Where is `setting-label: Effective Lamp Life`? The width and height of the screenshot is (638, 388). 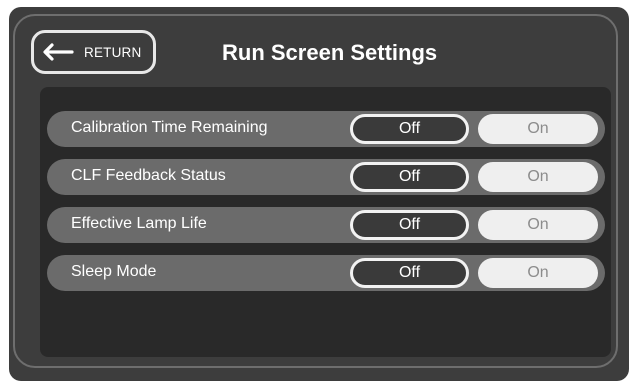 setting-label: Effective Lamp Life is located at coordinates (139, 223).